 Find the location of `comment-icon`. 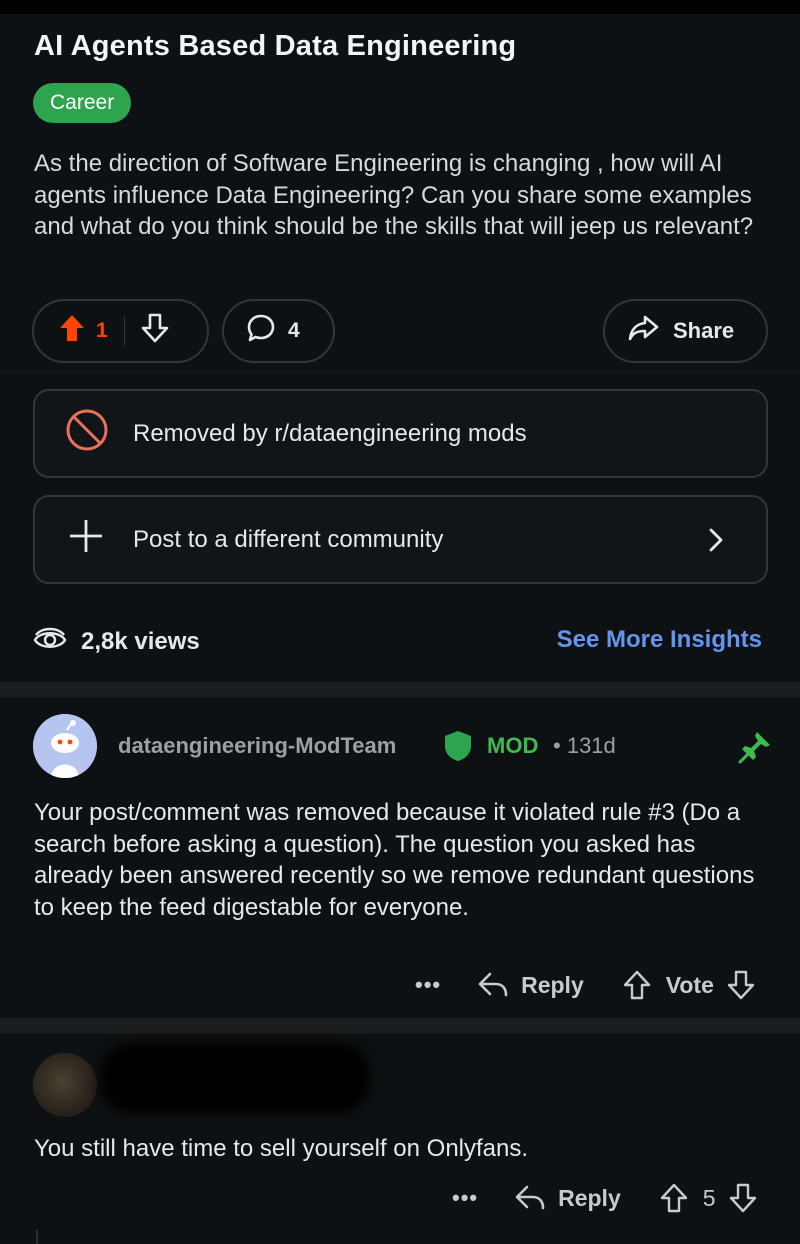

comment-icon is located at coordinates (261, 331).